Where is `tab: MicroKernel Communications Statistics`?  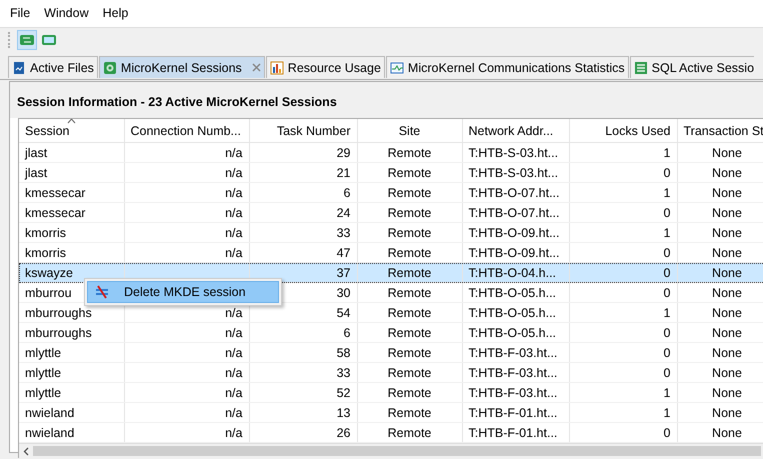
tab: MicroKernel Communications Statistics is located at coordinates (507, 67).